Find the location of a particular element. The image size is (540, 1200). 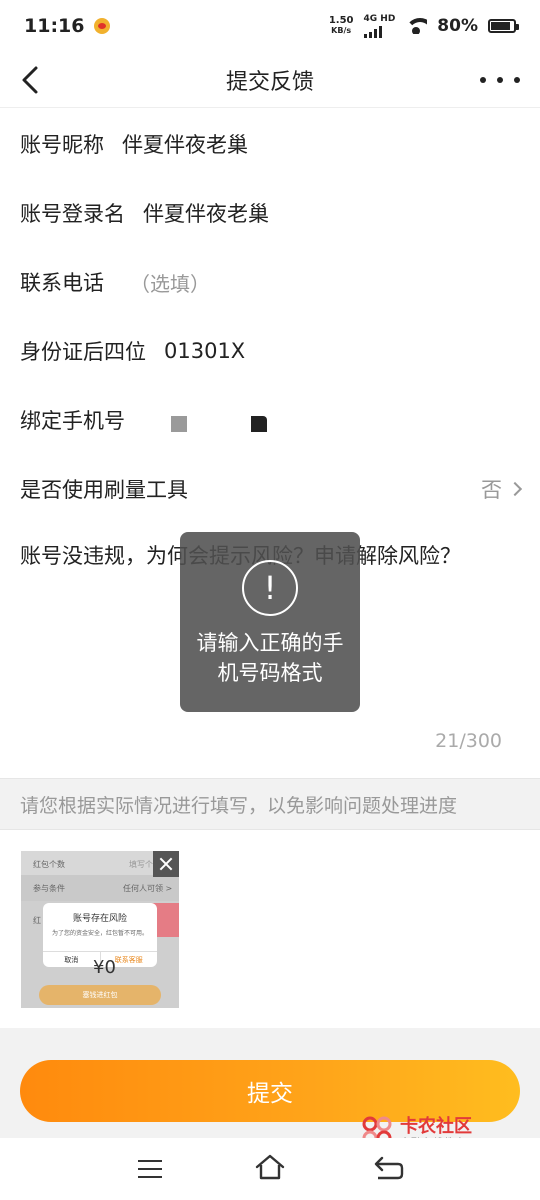

network-type: 4G HD is located at coordinates (379, 18).